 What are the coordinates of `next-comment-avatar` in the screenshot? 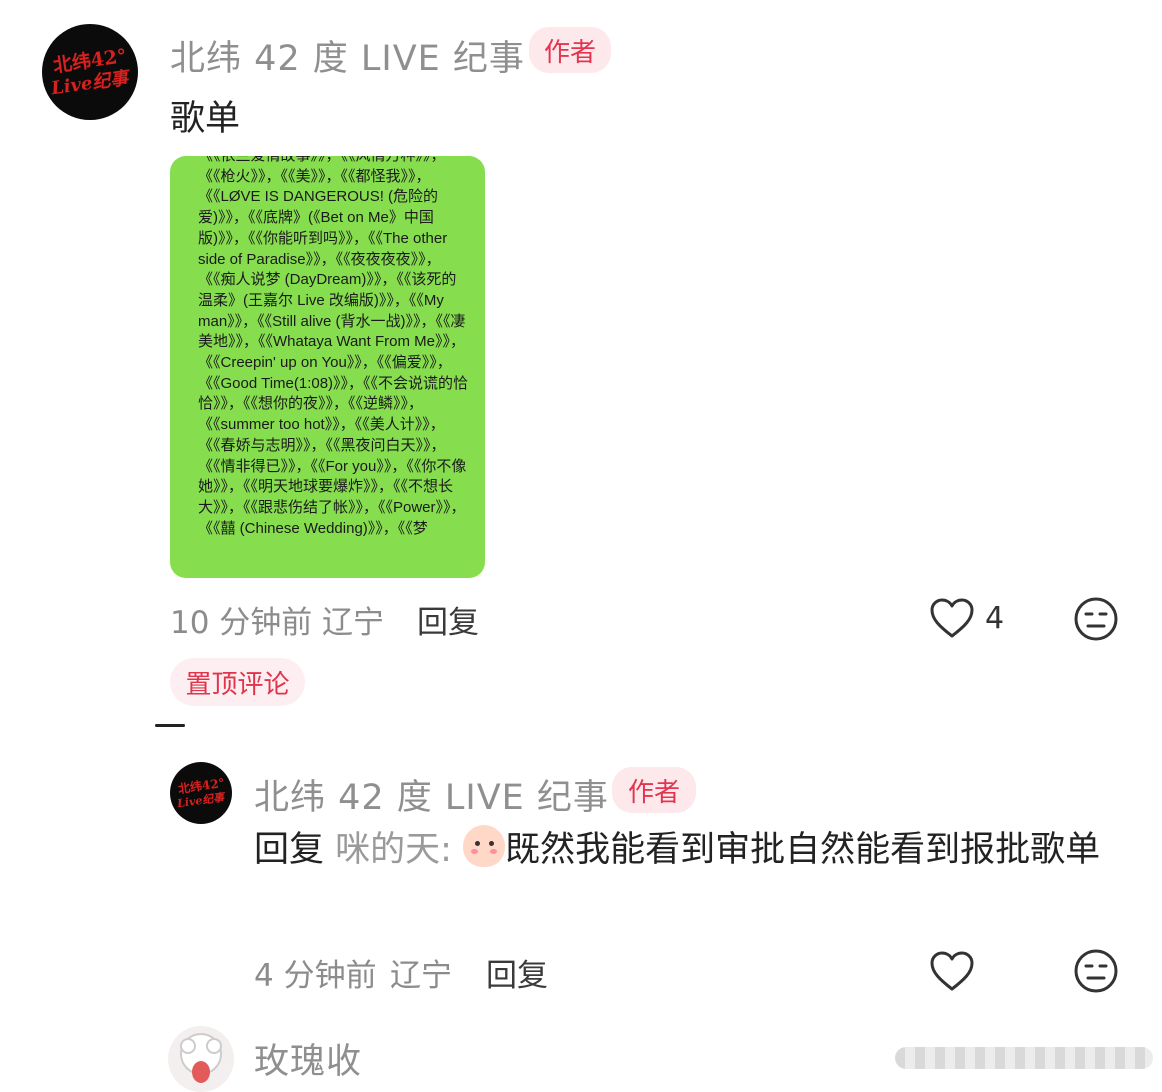 It's located at (201, 1059).